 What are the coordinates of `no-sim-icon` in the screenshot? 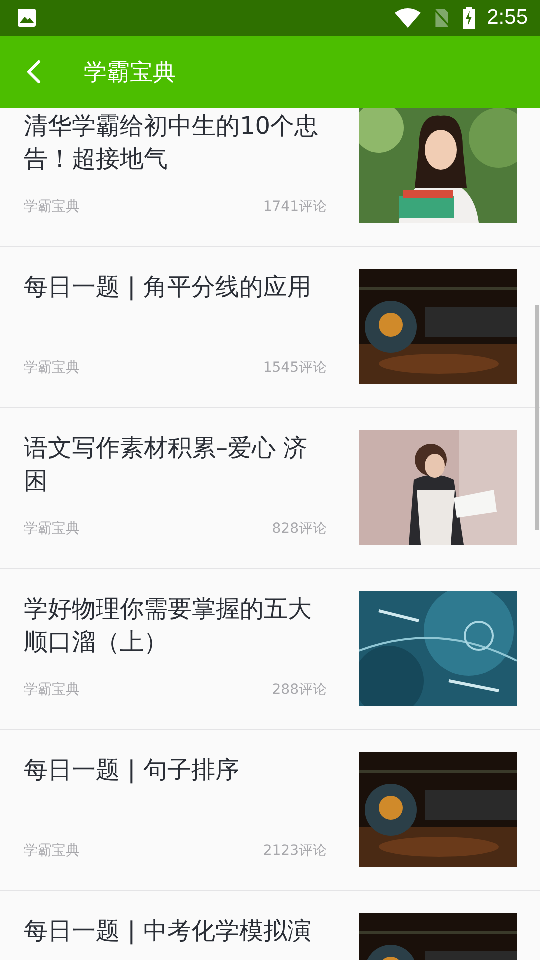 It's located at (442, 18).